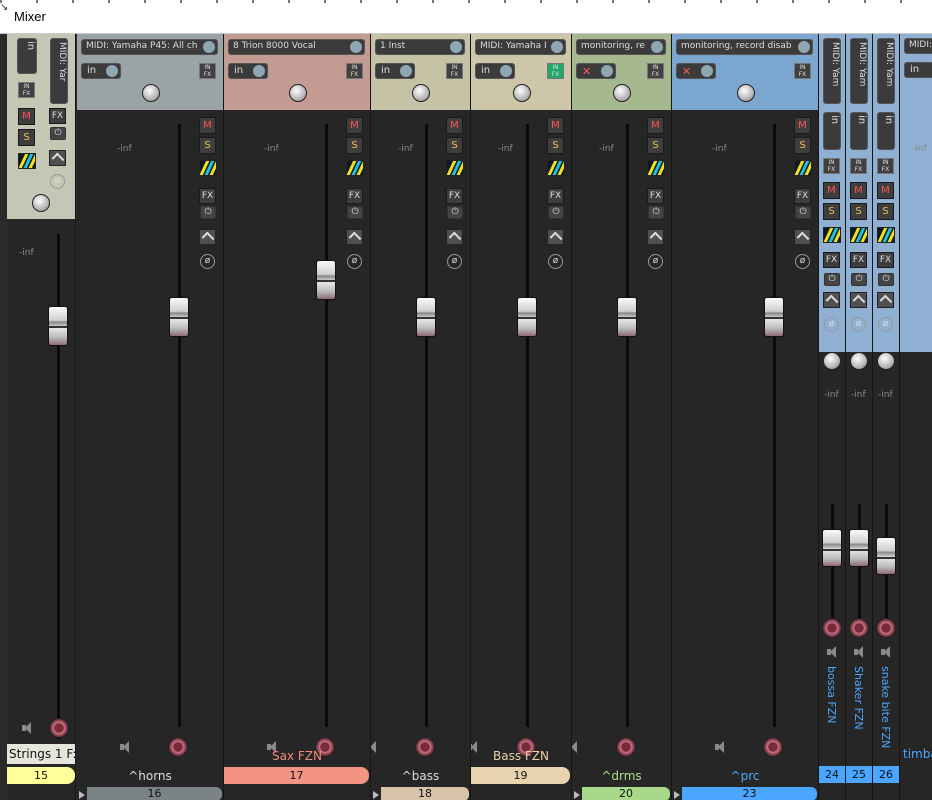 The image size is (932, 800). I want to click on routing-io-button: MIDI: Yamaha P45: All ch, so click(149, 47).